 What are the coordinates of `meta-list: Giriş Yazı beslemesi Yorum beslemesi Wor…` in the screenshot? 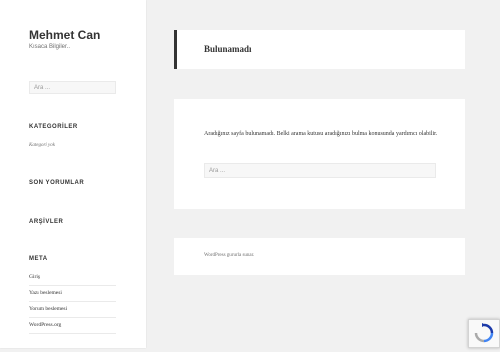 It's located at (72, 302).